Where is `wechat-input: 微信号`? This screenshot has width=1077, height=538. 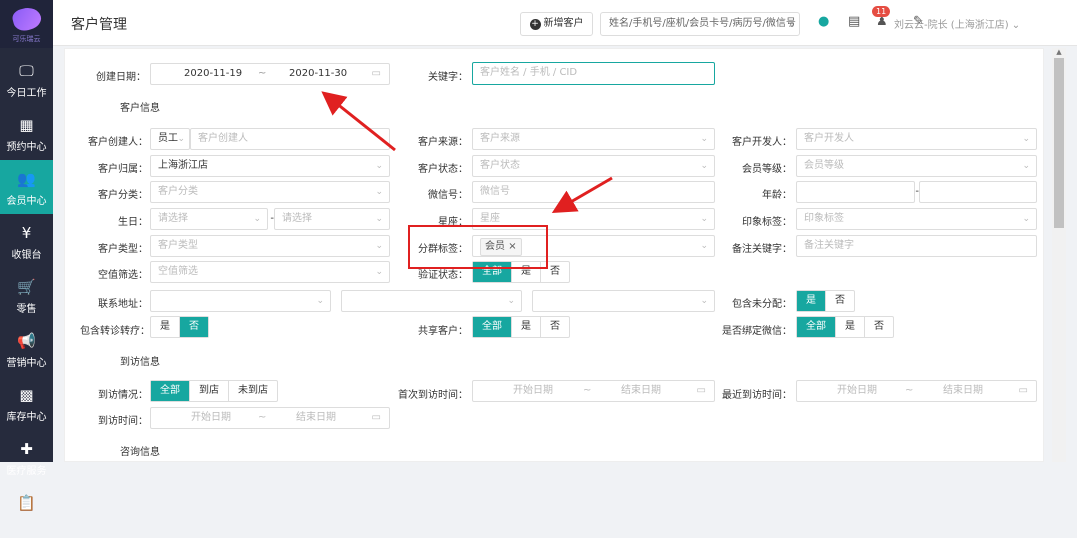
wechat-input: 微信号 is located at coordinates (593, 192).